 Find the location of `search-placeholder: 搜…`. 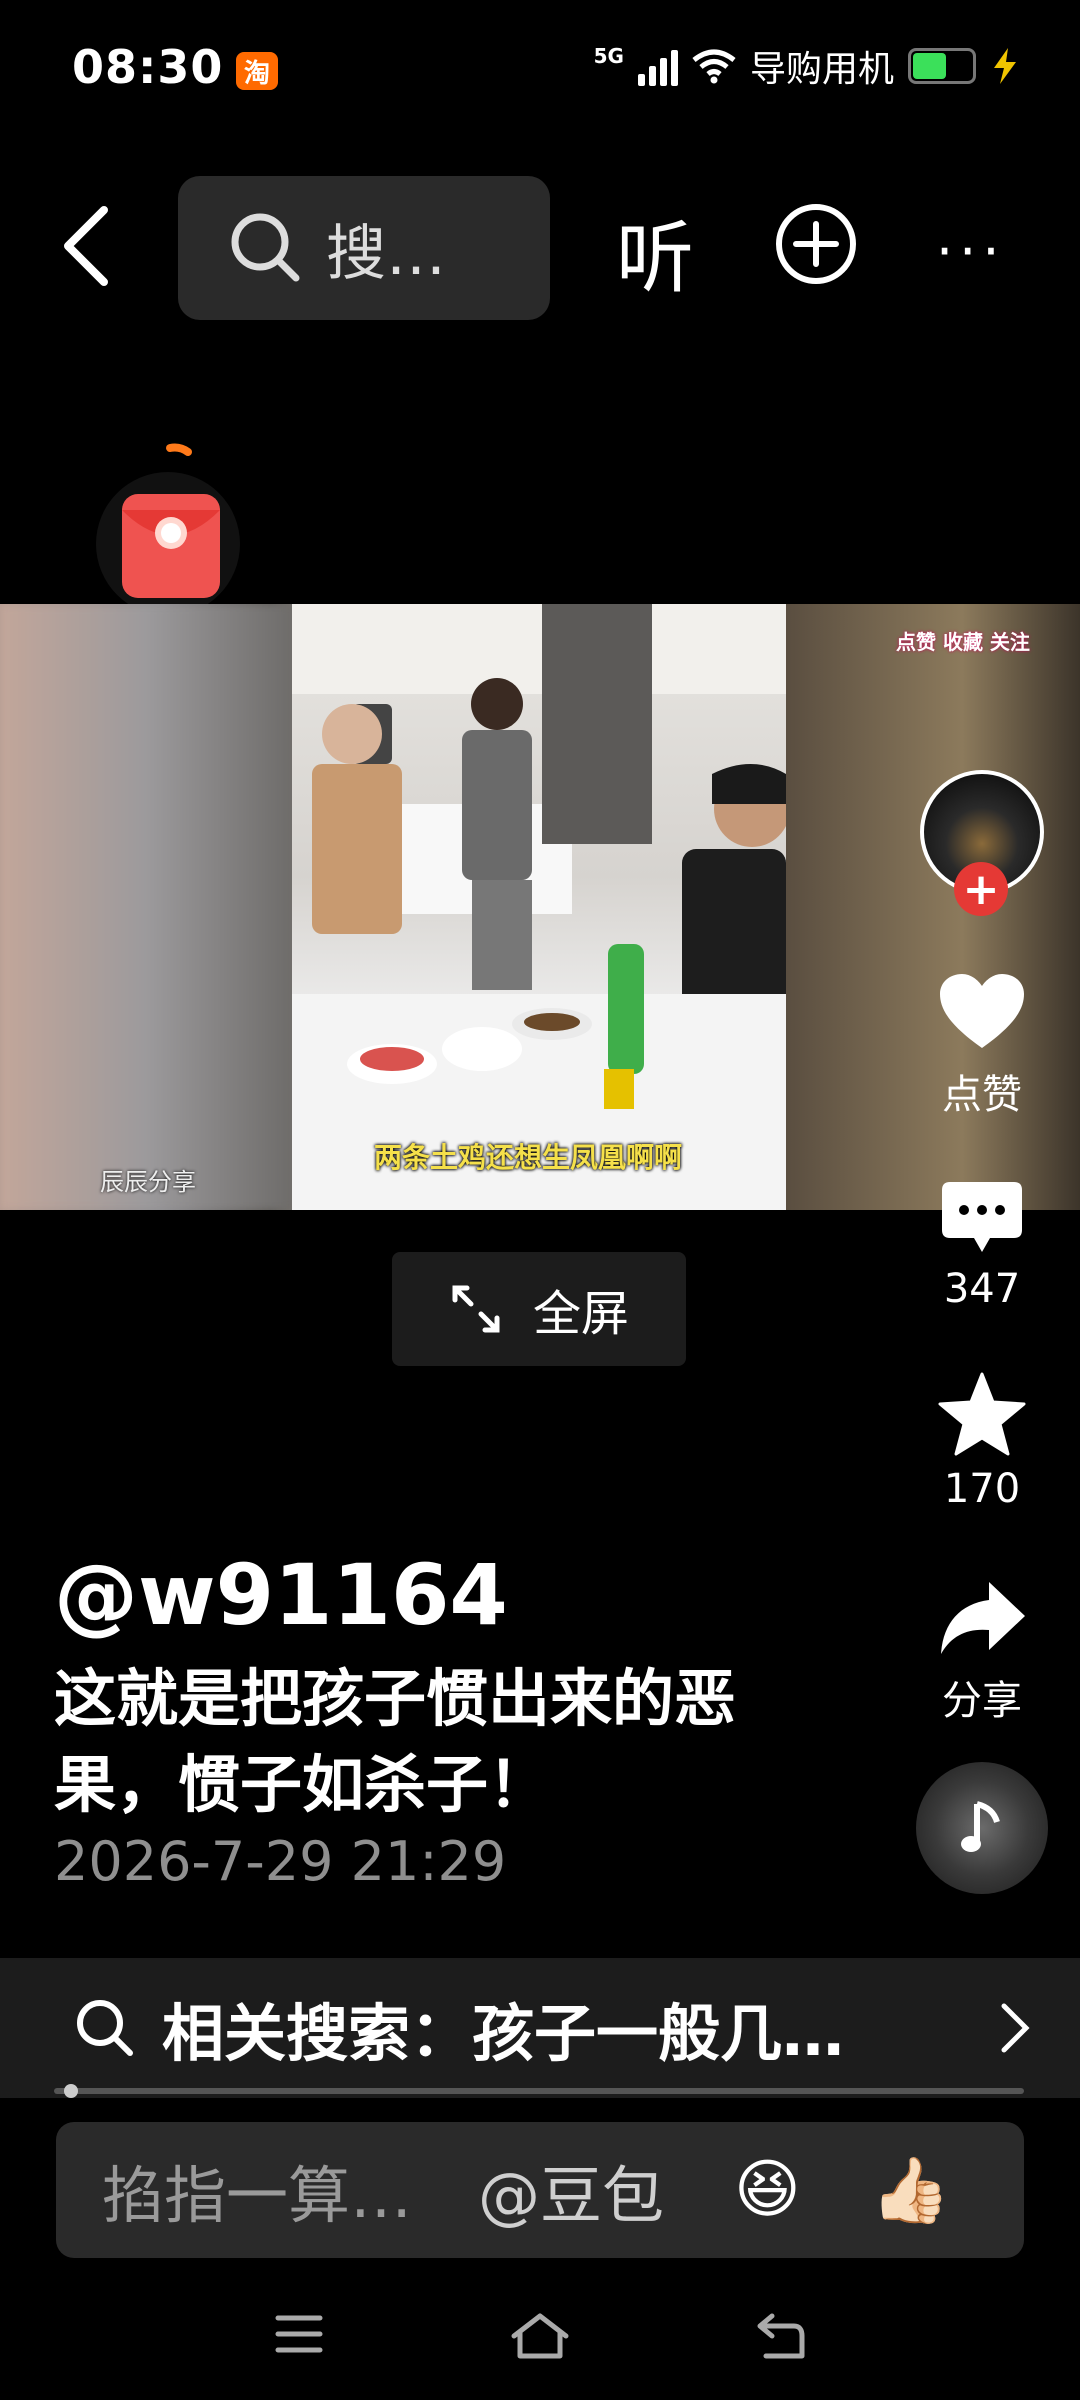

search-placeholder: 搜… is located at coordinates (386, 253).